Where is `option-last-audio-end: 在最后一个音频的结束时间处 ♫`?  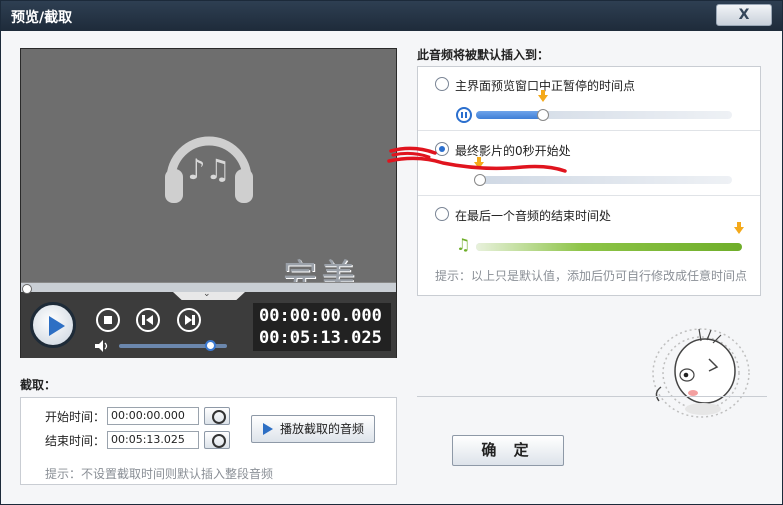
option-last-audio-end: 在最后一个音频的结束时间处 ♫ is located at coordinates (589, 229).